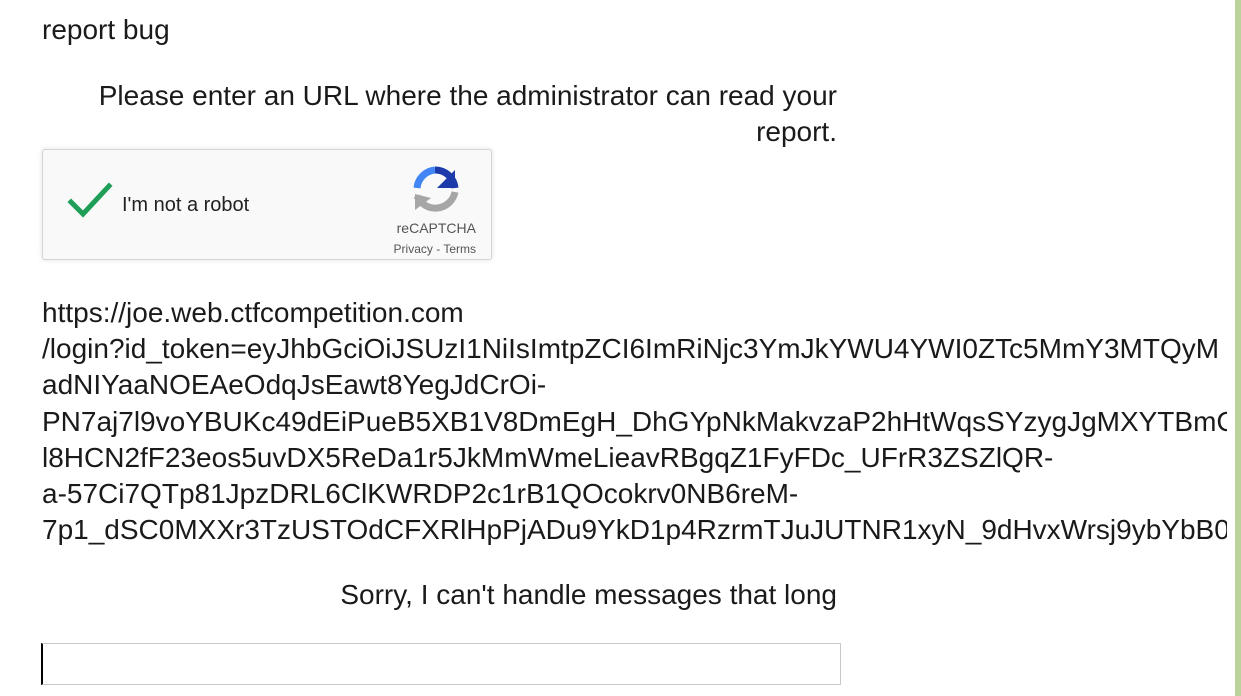  I want to click on recaptcha-label: I'm not a robot, so click(185, 205).